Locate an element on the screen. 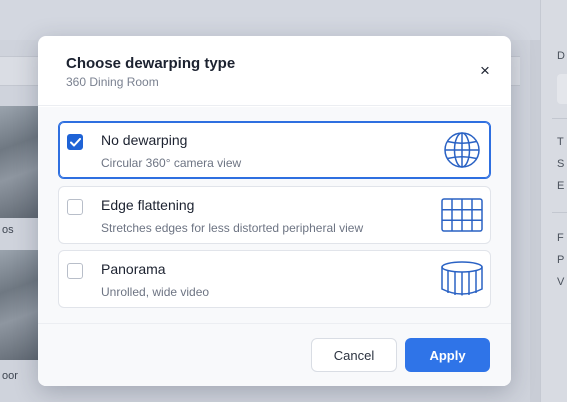 Image resolution: width=567 pixels, height=402 pixels. globe-icon is located at coordinates (462, 150).